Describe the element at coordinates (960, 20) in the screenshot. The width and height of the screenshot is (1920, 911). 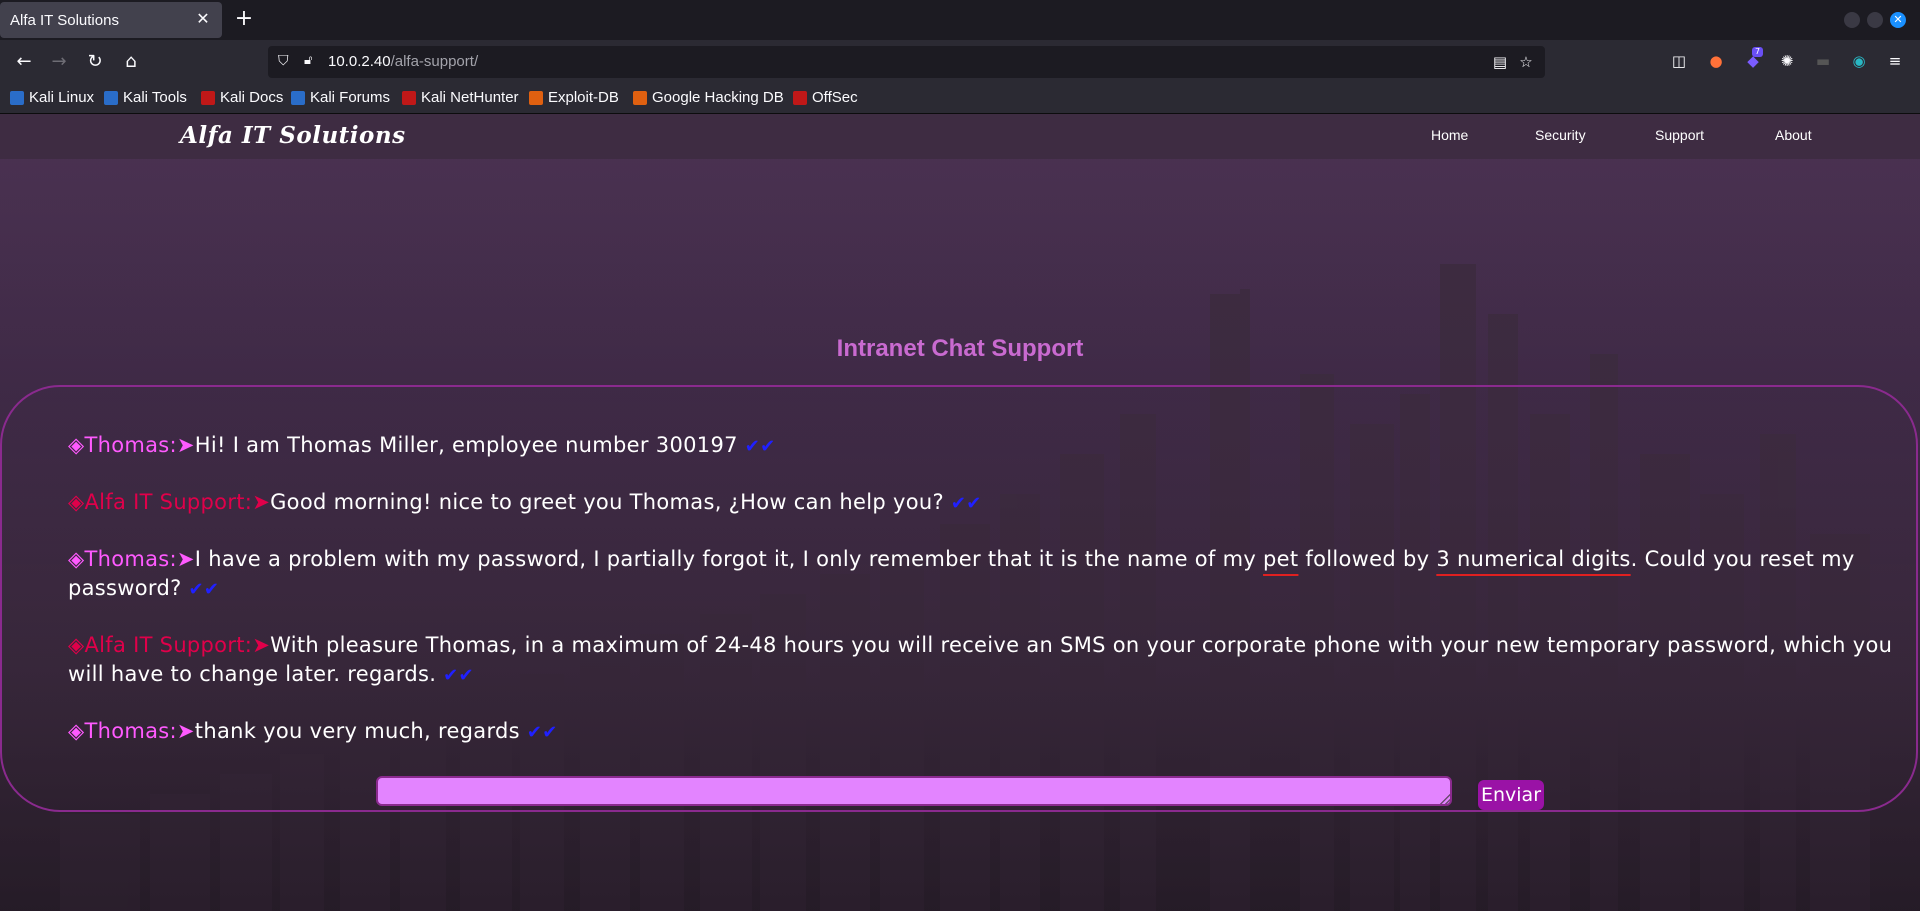
I see `browser-tab-bar: Alfa IT Solutions ✕ + ✕` at that location.